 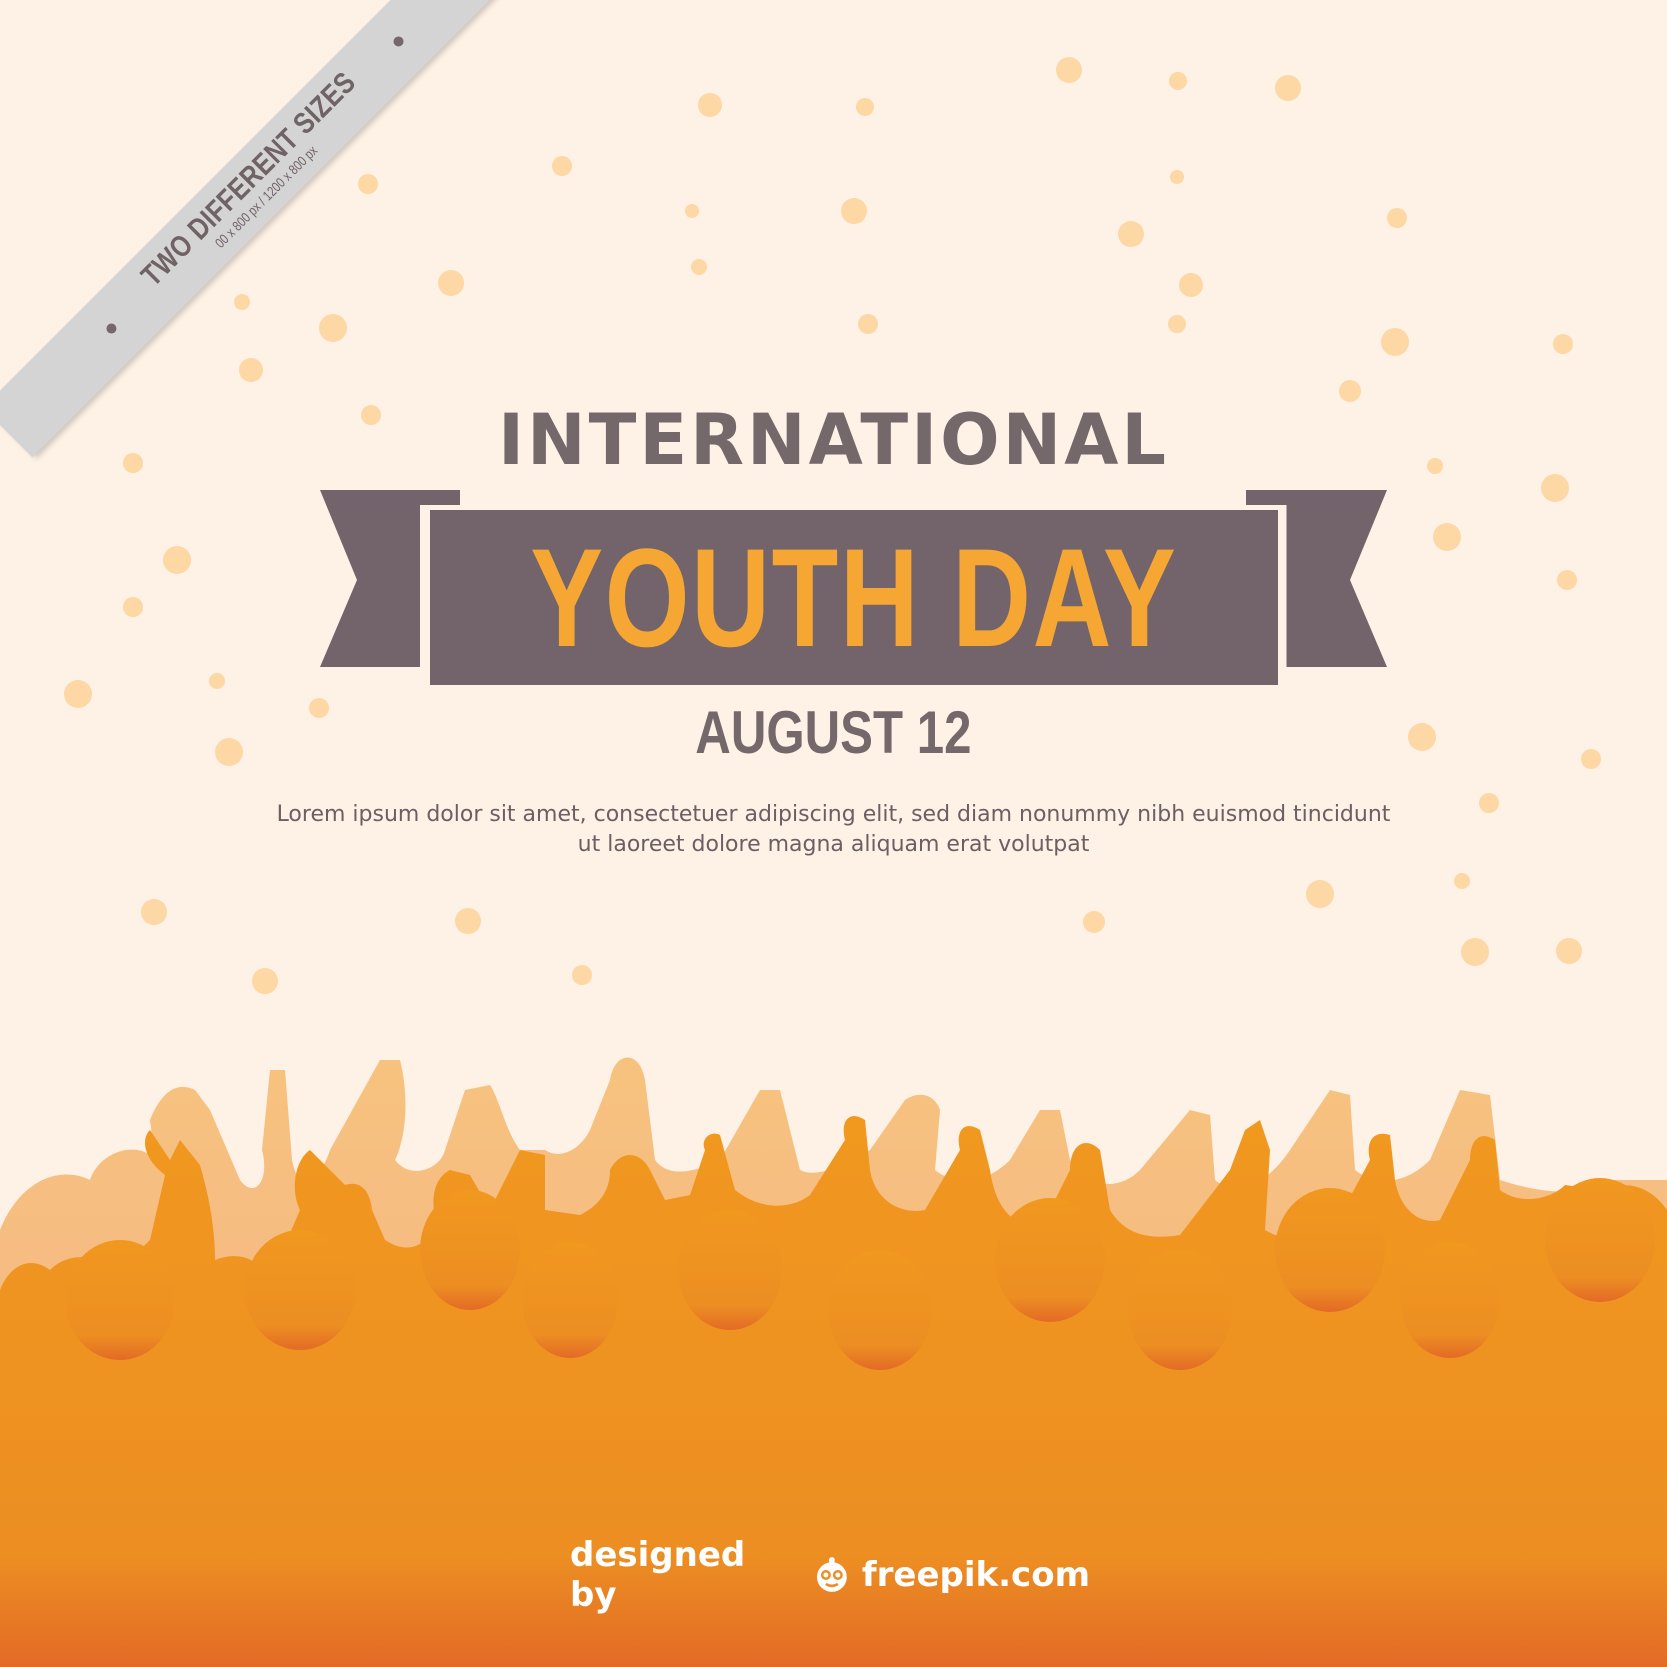 I want to click on title-youth-day: YOUTH DAY, so click(x=854, y=597).